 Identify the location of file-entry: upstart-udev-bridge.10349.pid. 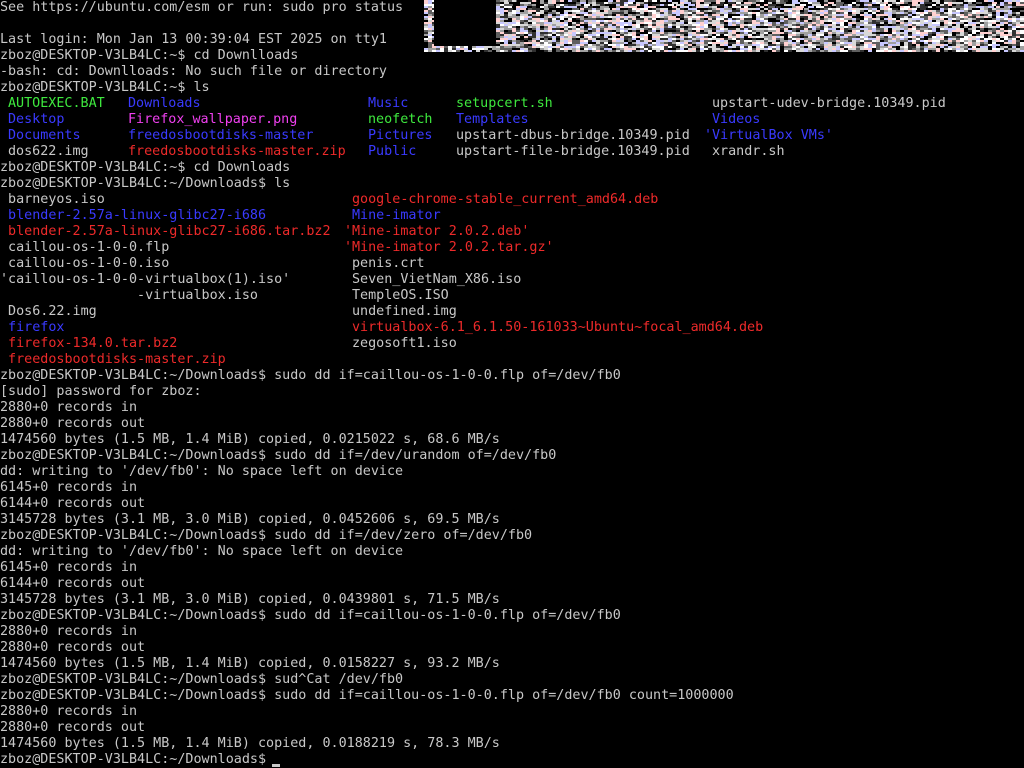
(829, 103).